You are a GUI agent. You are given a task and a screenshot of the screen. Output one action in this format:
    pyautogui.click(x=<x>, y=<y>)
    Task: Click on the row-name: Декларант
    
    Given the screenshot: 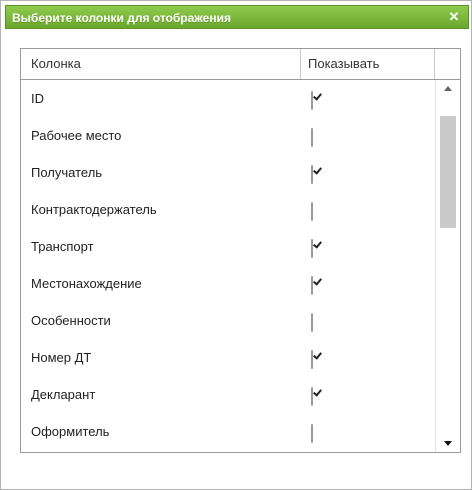 What is the action you would take?
    pyautogui.click(x=63, y=394)
    